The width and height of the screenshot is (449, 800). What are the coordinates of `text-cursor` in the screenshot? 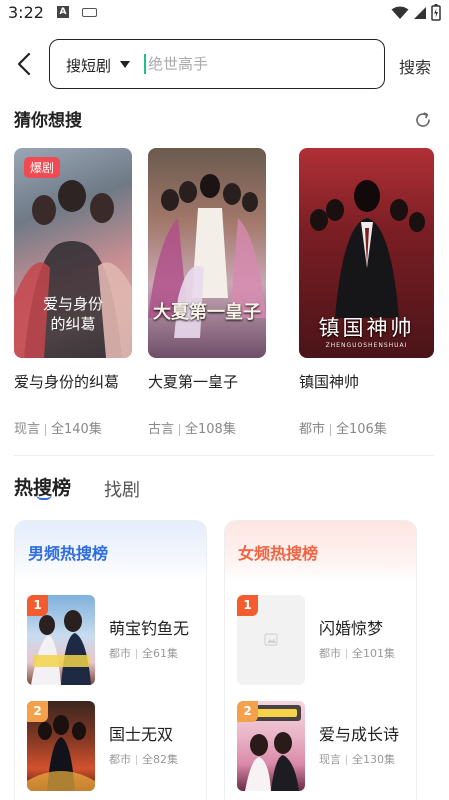 It's located at (145, 64).